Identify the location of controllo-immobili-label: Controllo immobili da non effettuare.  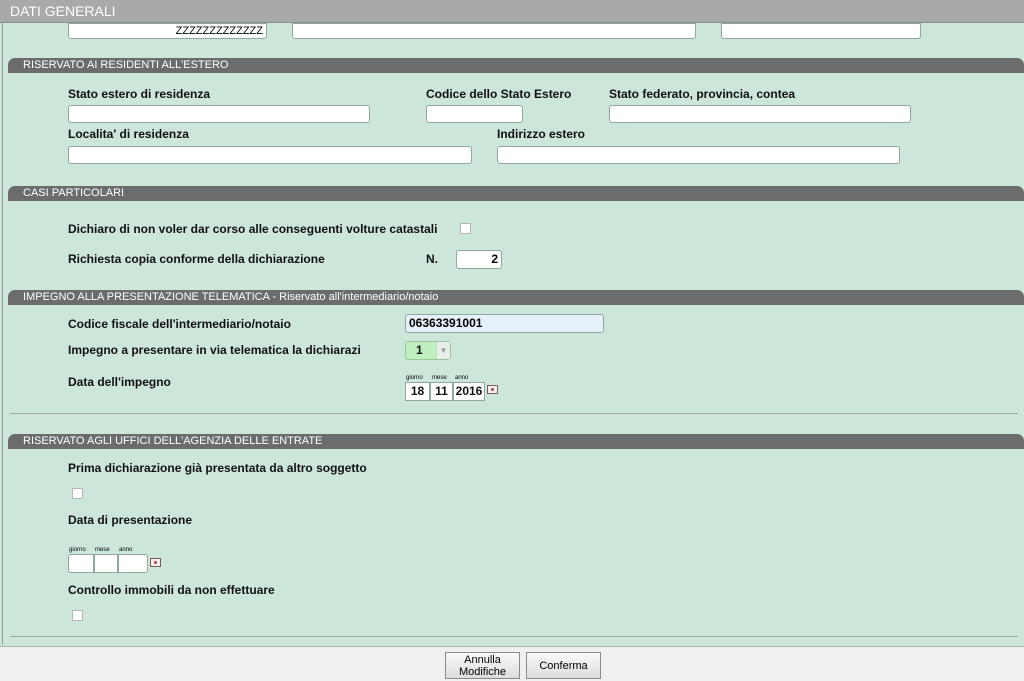
(171, 590).